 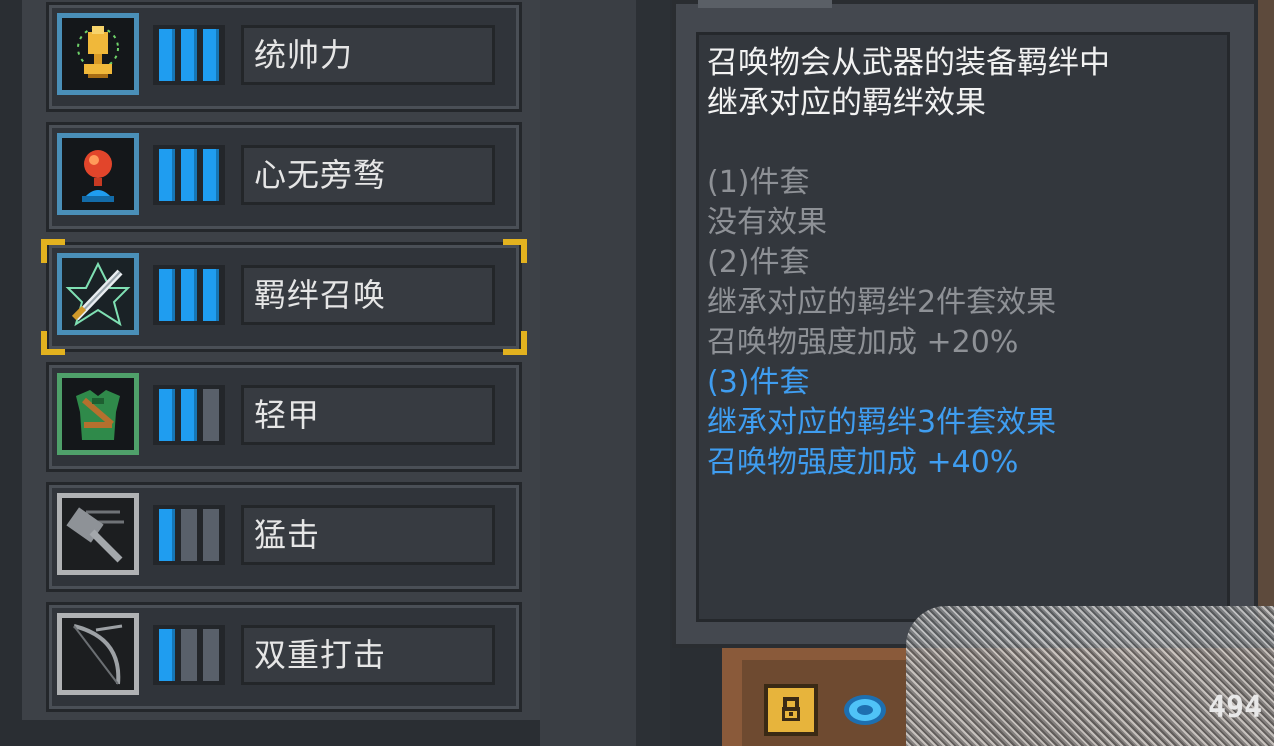 What do you see at coordinates (758, 182) in the screenshot?
I see `tier-title: (1)件套` at bounding box center [758, 182].